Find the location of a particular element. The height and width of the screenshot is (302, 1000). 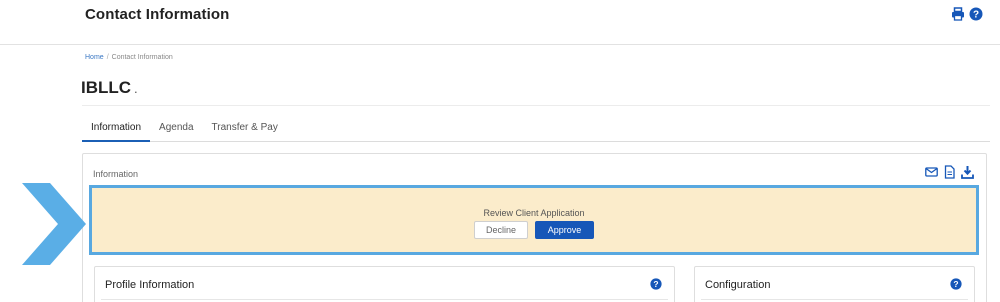

chevron-right-icon is located at coordinates (54, 224).